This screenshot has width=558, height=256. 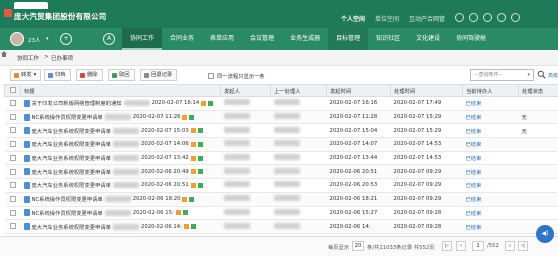 I want to click on col-start-time: 发起时间, so click(x=358, y=90).